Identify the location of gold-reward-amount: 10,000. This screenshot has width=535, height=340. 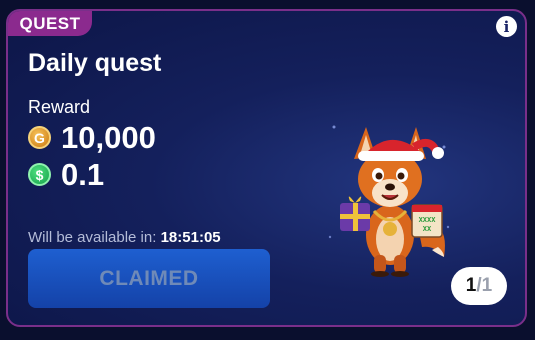
(108, 137).